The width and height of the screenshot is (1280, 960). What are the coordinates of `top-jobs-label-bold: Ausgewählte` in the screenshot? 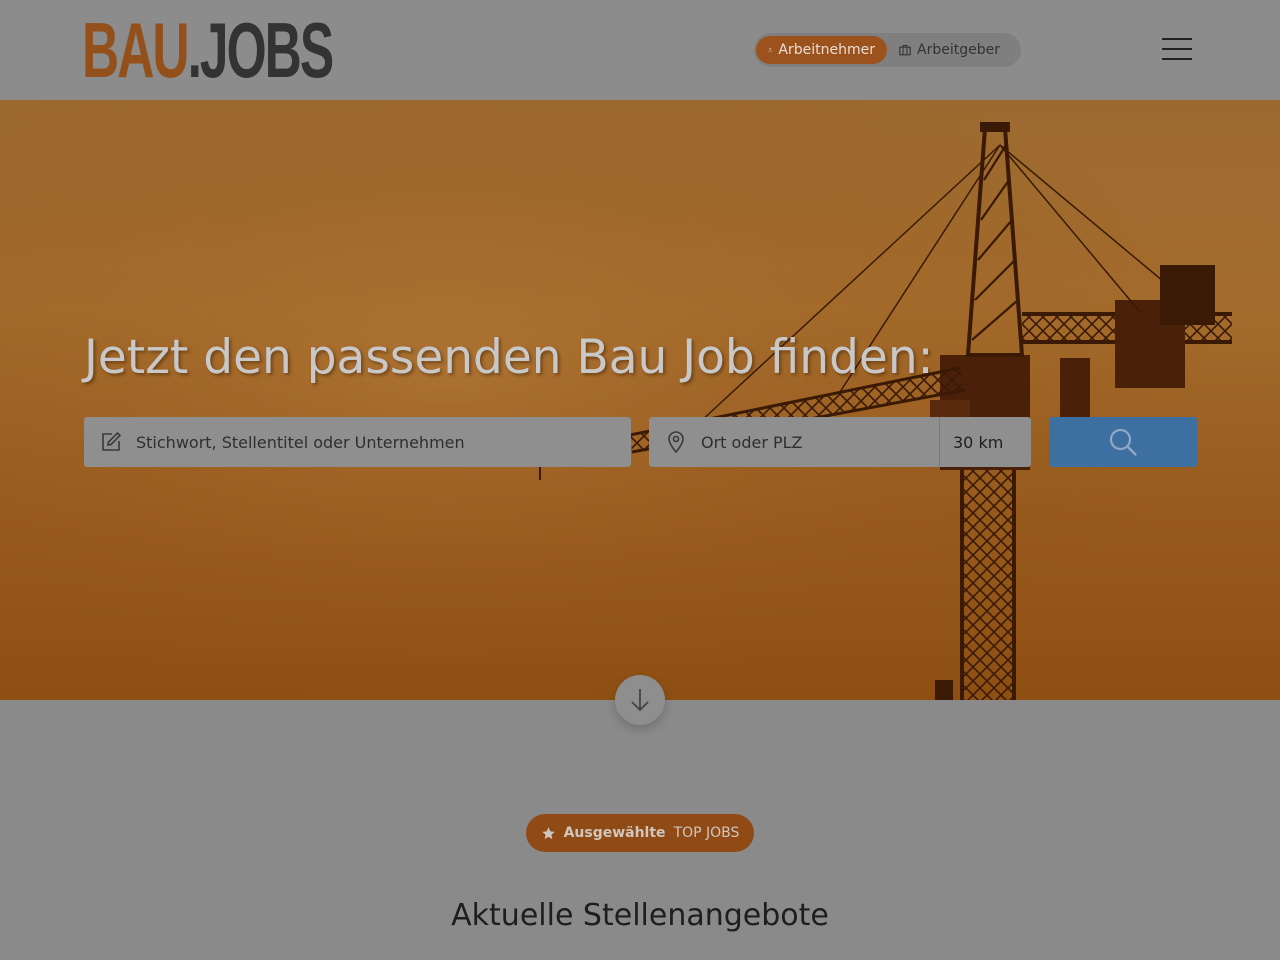 It's located at (614, 833).